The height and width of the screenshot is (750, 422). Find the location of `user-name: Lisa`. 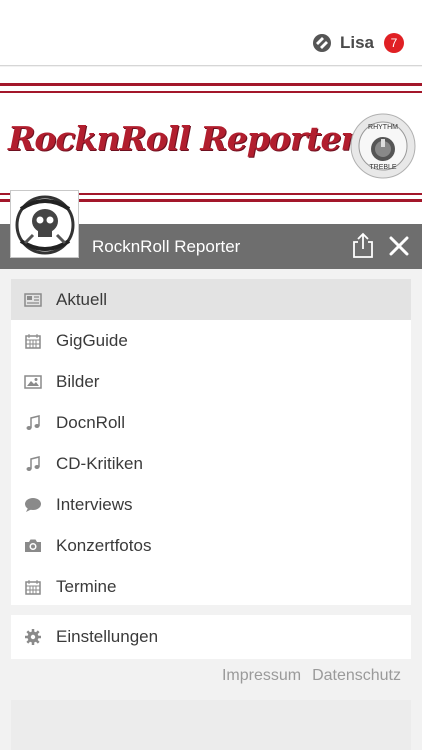

user-name: Lisa is located at coordinates (356, 42).